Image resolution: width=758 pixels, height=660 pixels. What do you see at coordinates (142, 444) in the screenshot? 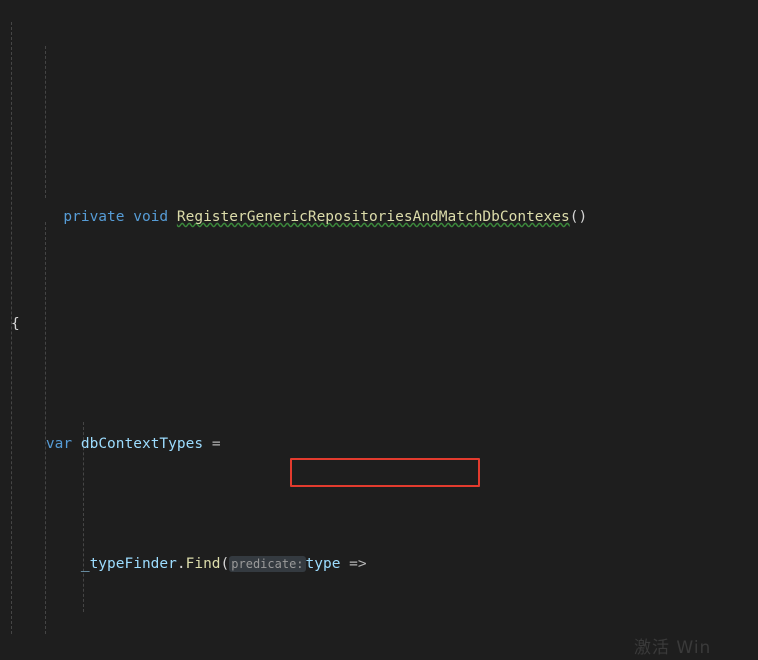
I see `local-dbcontexttypes: dbContextTypes` at bounding box center [142, 444].